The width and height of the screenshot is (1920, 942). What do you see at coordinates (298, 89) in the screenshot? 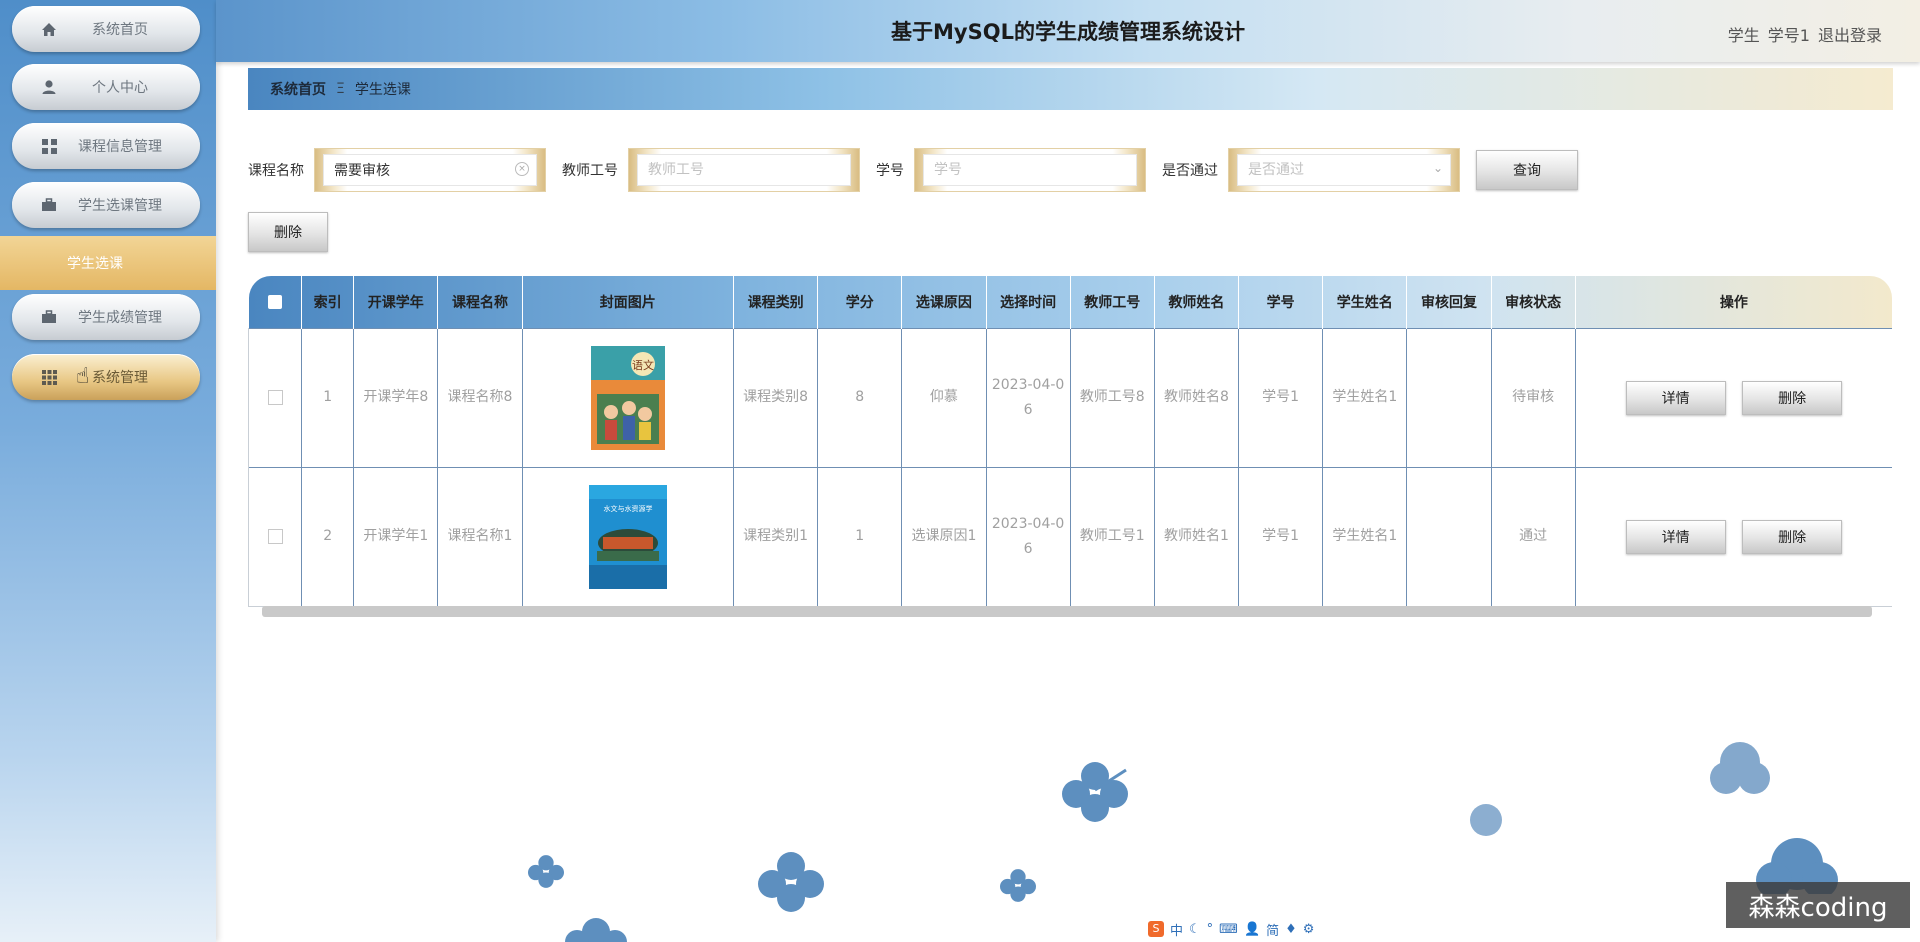
I see `breadcrumb-home: 系统首页` at bounding box center [298, 89].